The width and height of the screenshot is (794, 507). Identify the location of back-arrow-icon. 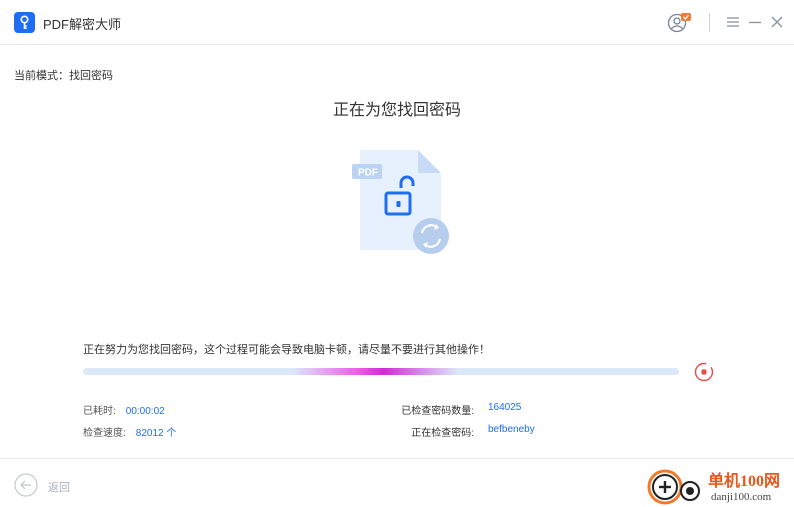
(26, 485).